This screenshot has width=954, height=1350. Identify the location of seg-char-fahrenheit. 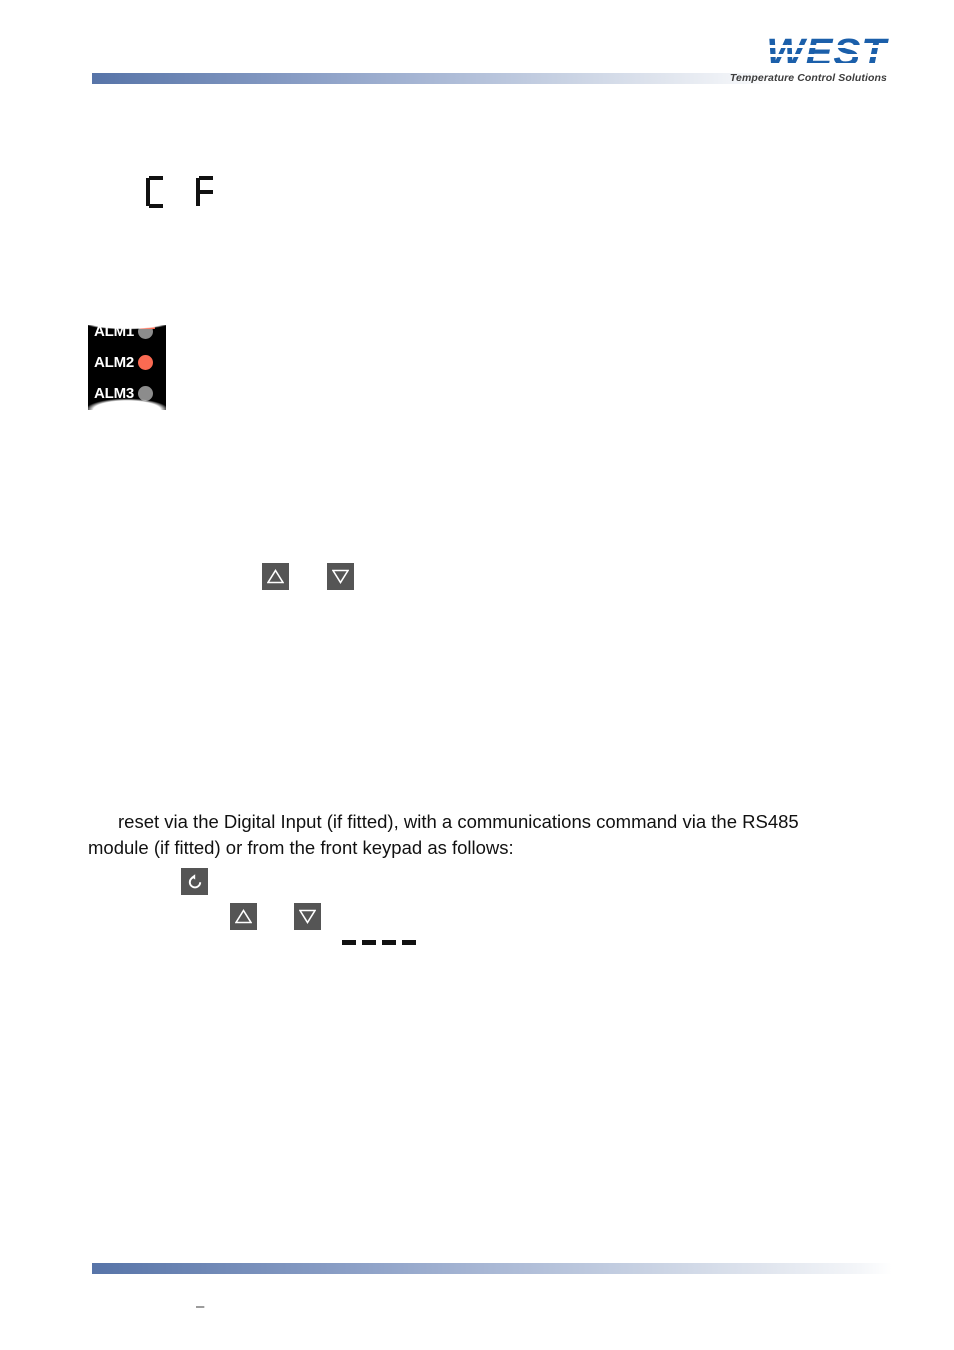
(206, 192).